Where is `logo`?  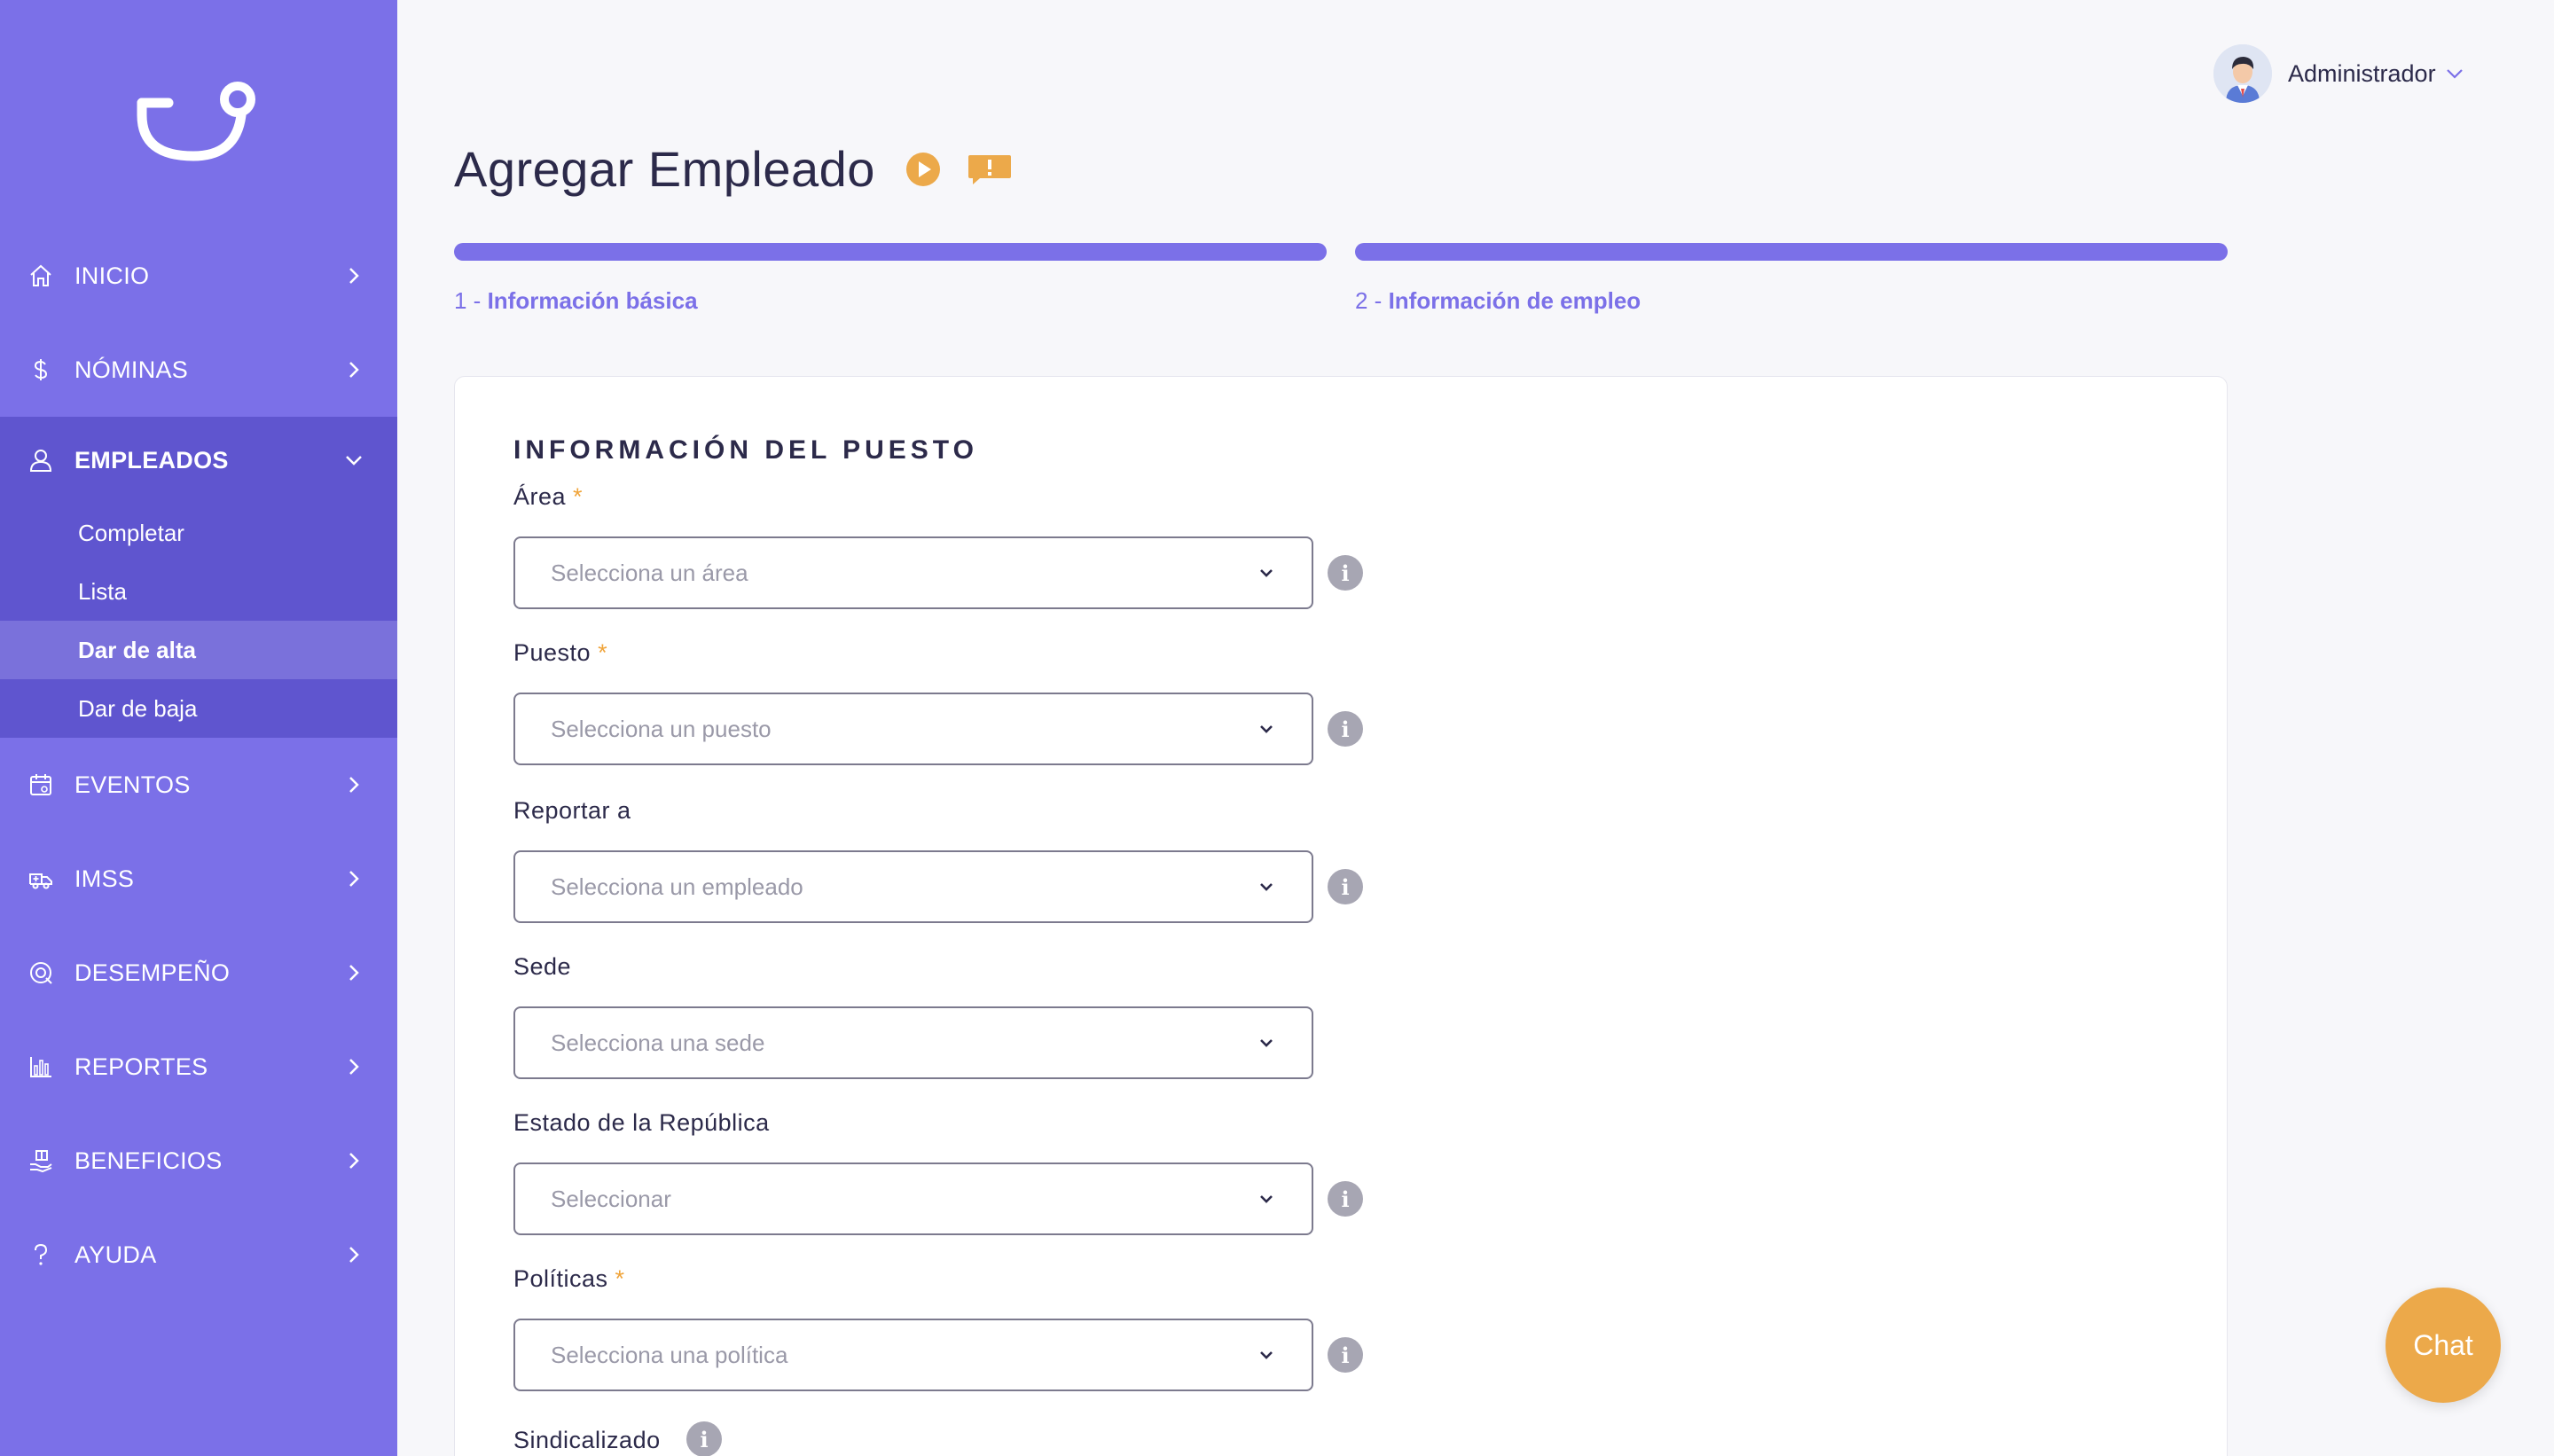 logo is located at coordinates (199, 124).